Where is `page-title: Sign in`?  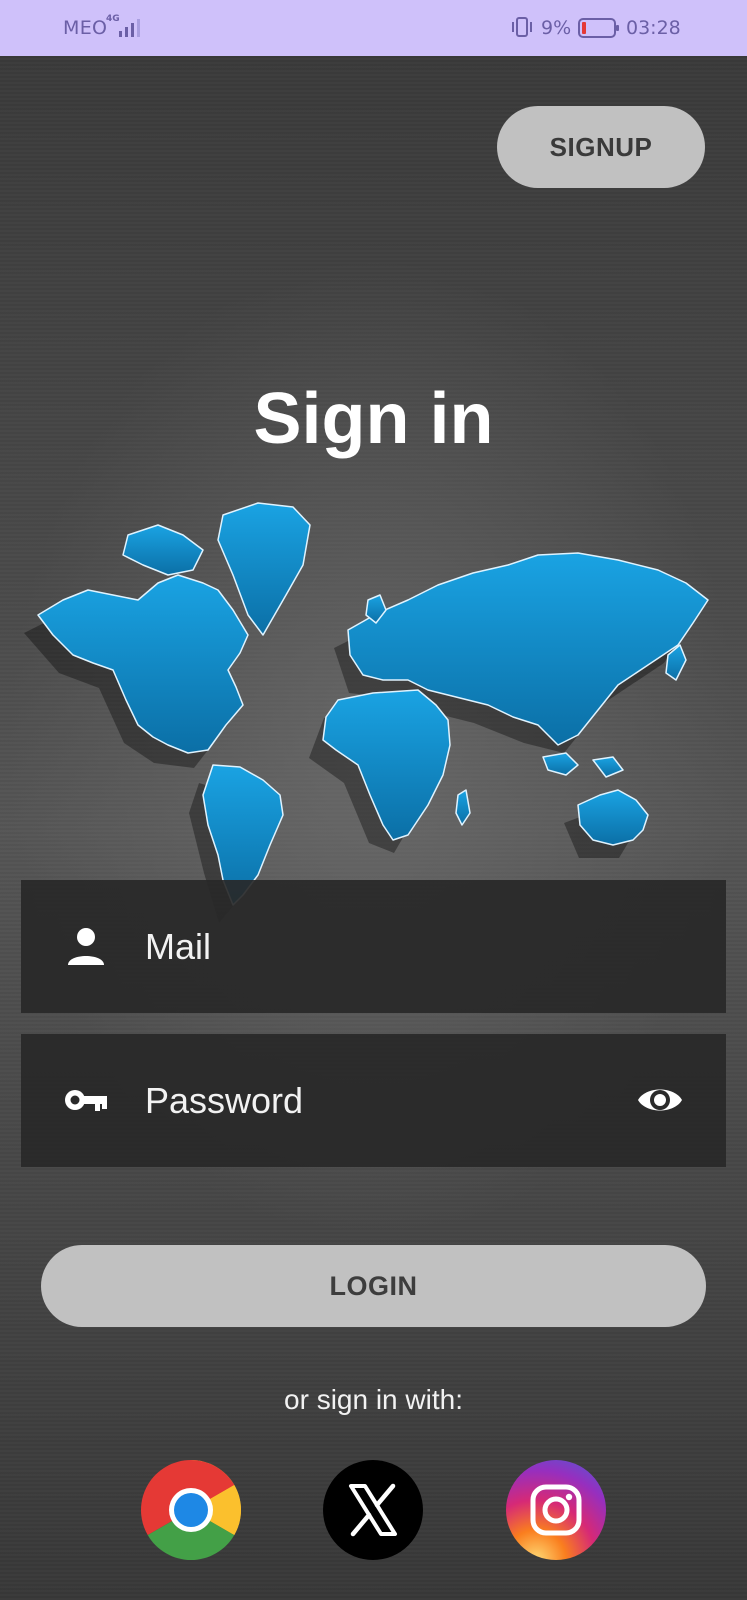 page-title: Sign in is located at coordinates (373, 419).